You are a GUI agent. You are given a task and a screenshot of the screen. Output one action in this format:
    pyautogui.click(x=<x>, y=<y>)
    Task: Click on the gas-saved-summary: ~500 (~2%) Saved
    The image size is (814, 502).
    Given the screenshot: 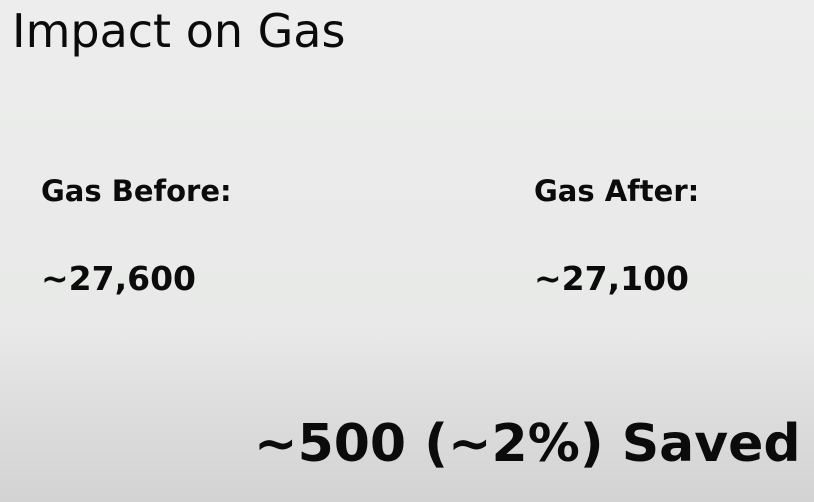 What is the action you would take?
    pyautogui.click(x=527, y=444)
    